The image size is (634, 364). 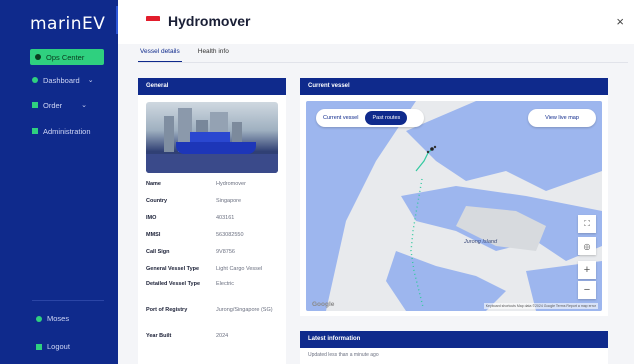 I want to click on sidebar-item-order: Order ⌄, so click(x=59, y=105).